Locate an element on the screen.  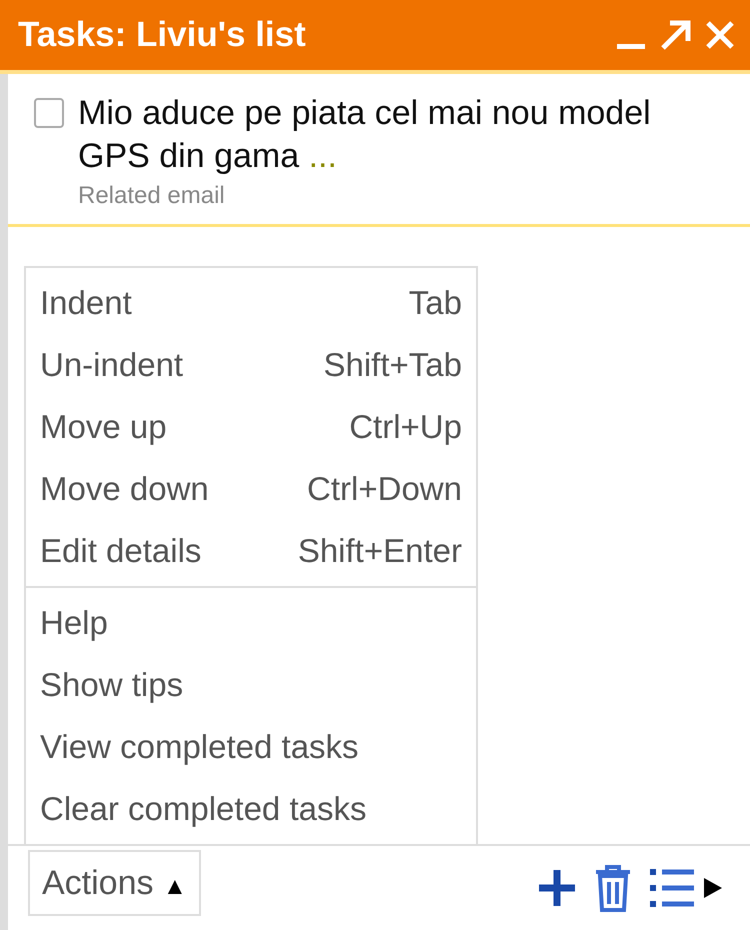
menu-item: View completed tasks is located at coordinates (251, 747).